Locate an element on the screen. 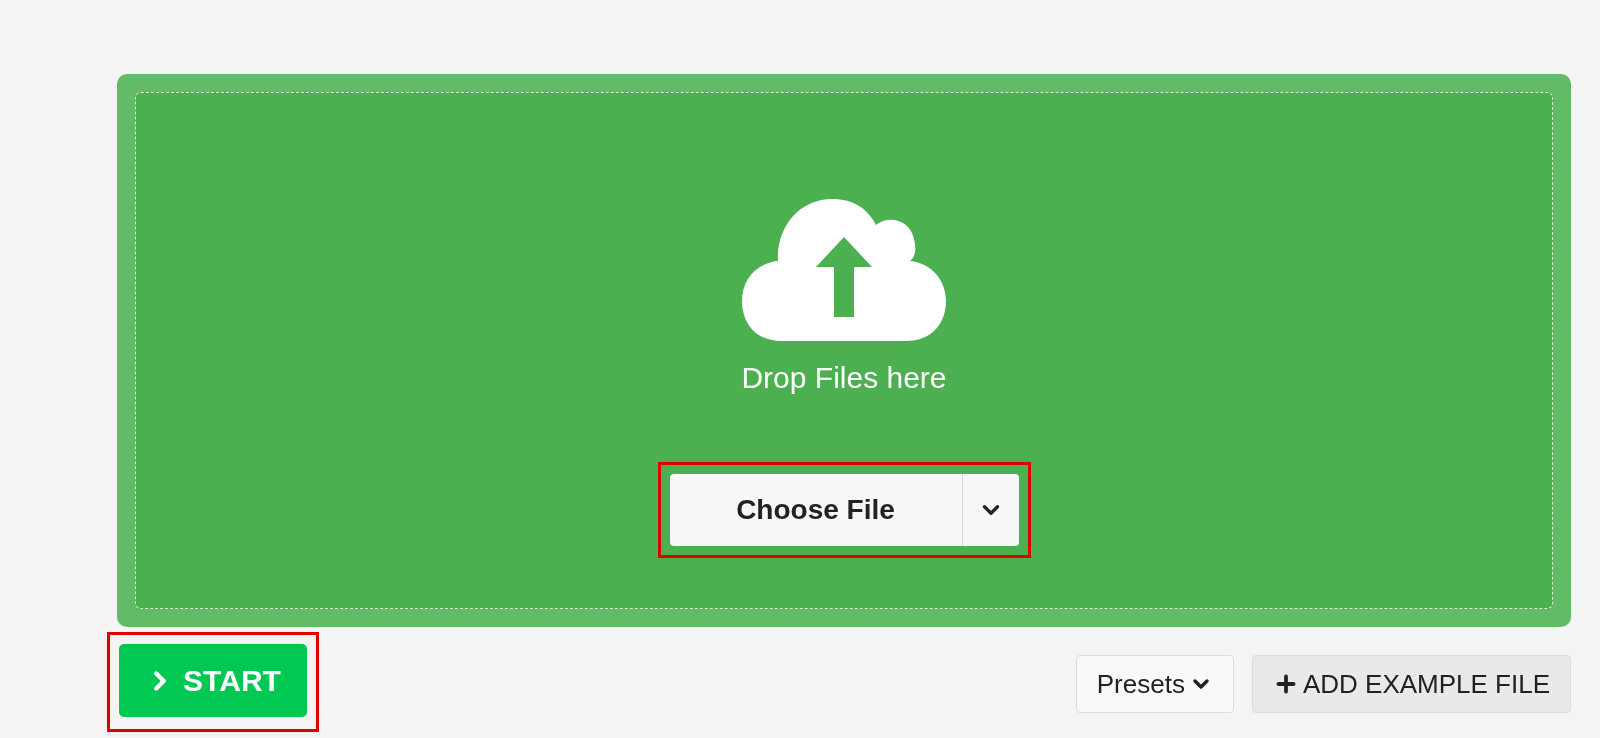 Image resolution: width=1600 pixels, height=738 pixels. choose-file-button: Choose File is located at coordinates (816, 510).